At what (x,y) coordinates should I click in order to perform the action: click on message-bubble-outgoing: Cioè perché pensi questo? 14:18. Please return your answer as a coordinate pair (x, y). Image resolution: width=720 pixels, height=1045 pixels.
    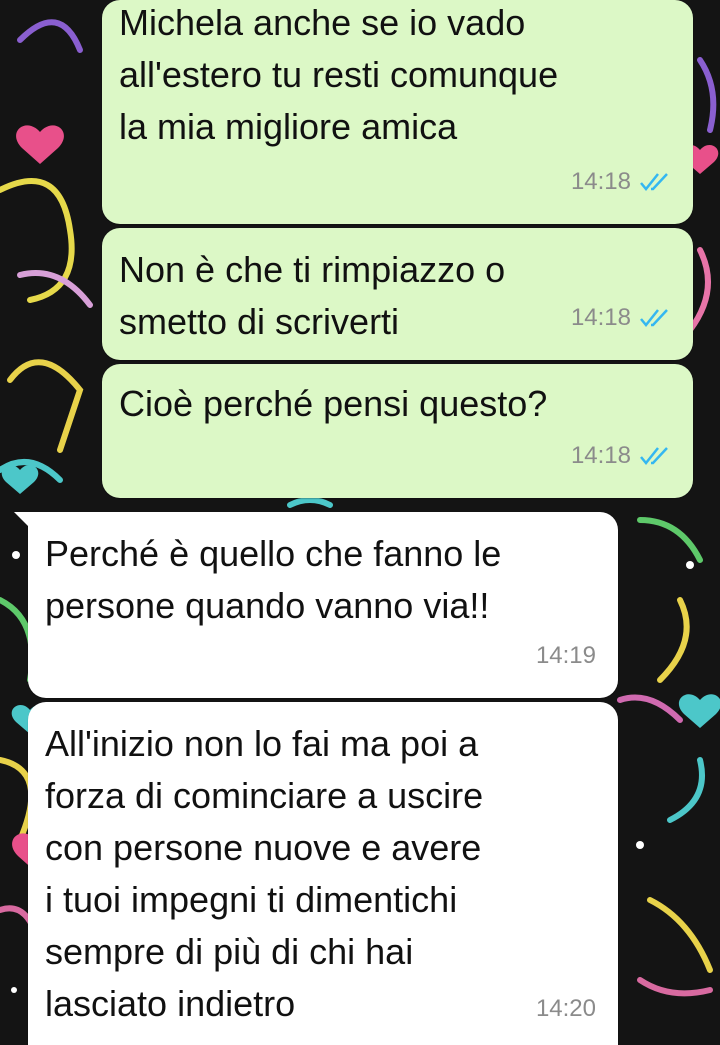
    Looking at the image, I should click on (397, 431).